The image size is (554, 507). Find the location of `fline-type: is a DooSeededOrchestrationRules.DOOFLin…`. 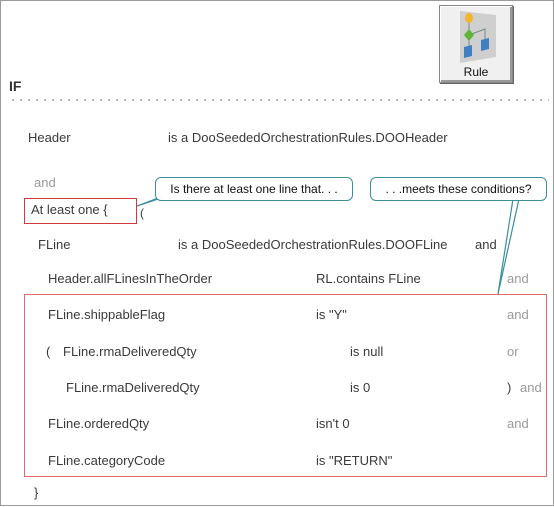

fline-type: is a DooSeededOrchestrationRules.DOOFLin… is located at coordinates (313, 245).